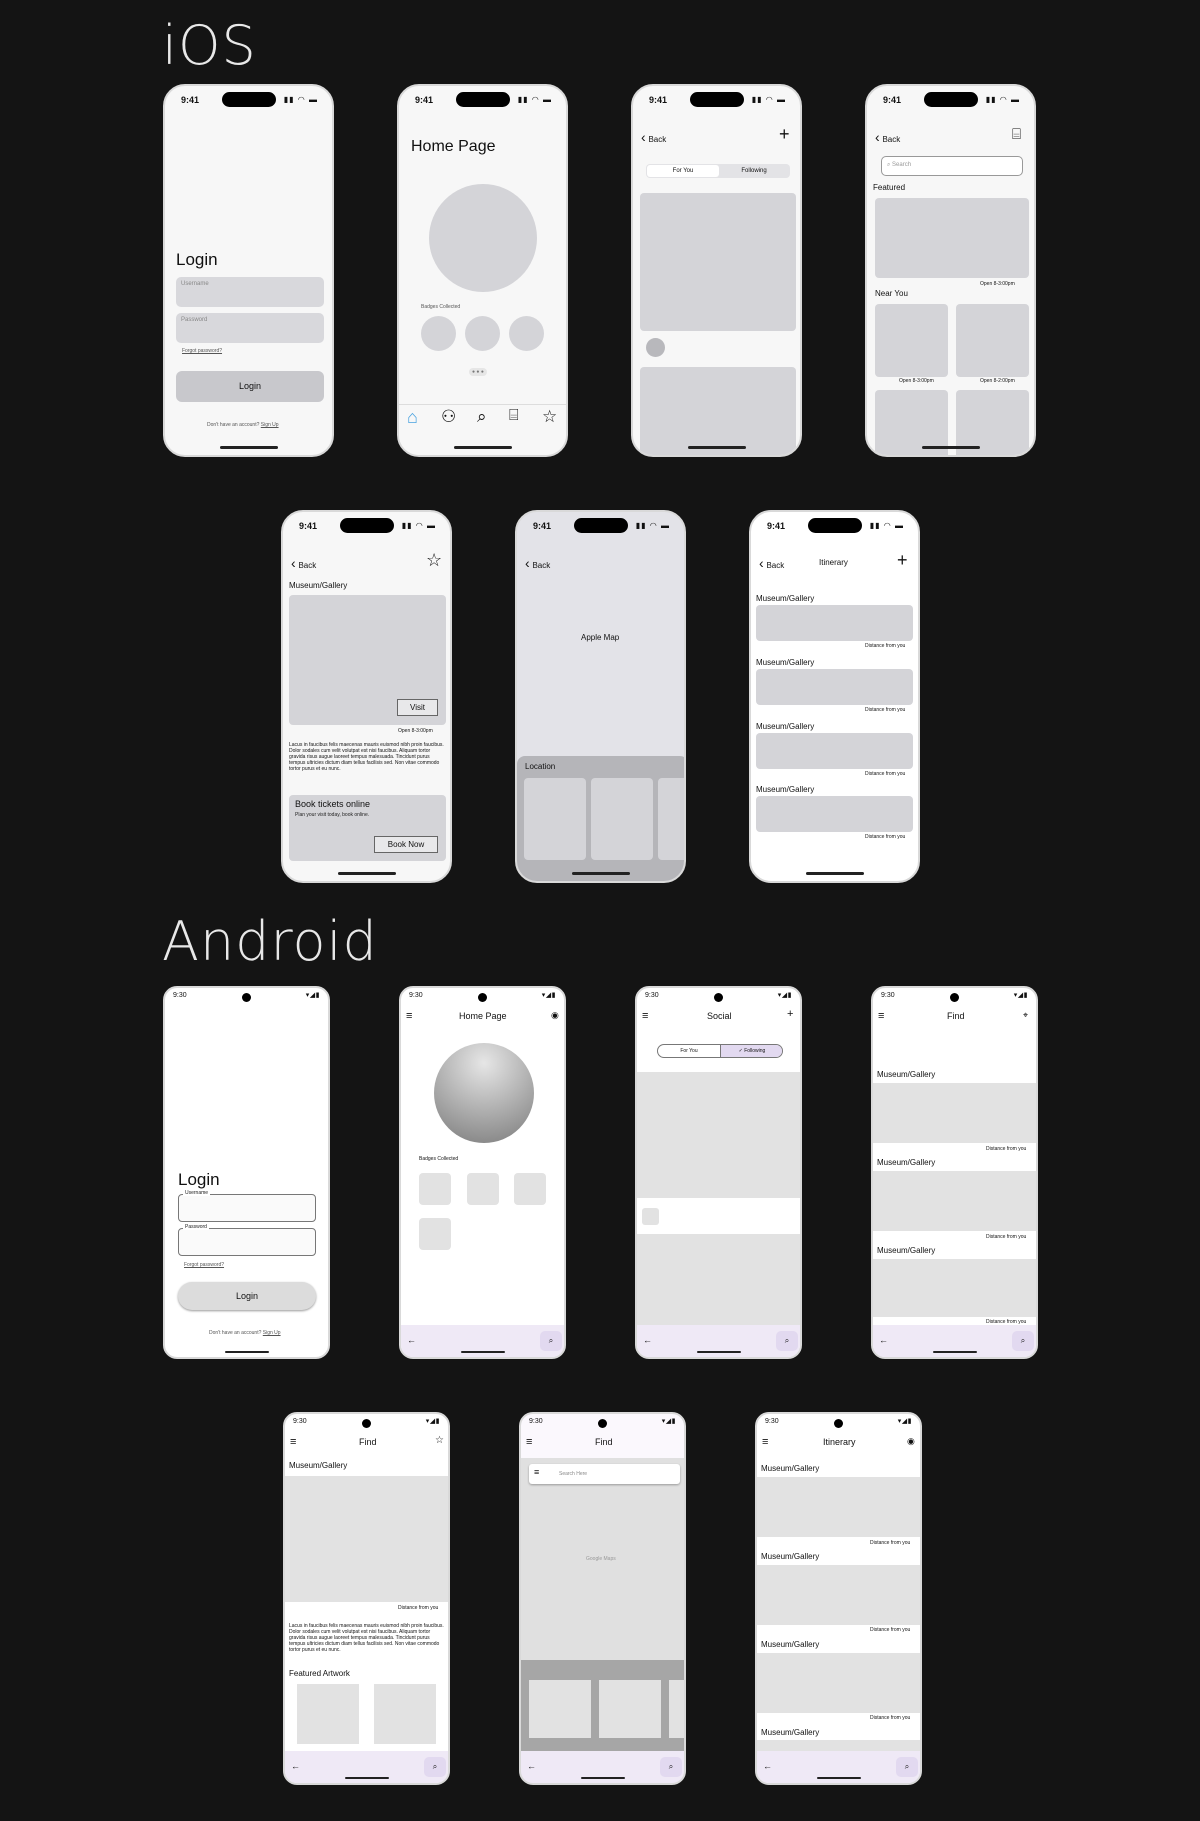  What do you see at coordinates (406, 844) in the screenshot?
I see `book-now-button: Book Now` at bounding box center [406, 844].